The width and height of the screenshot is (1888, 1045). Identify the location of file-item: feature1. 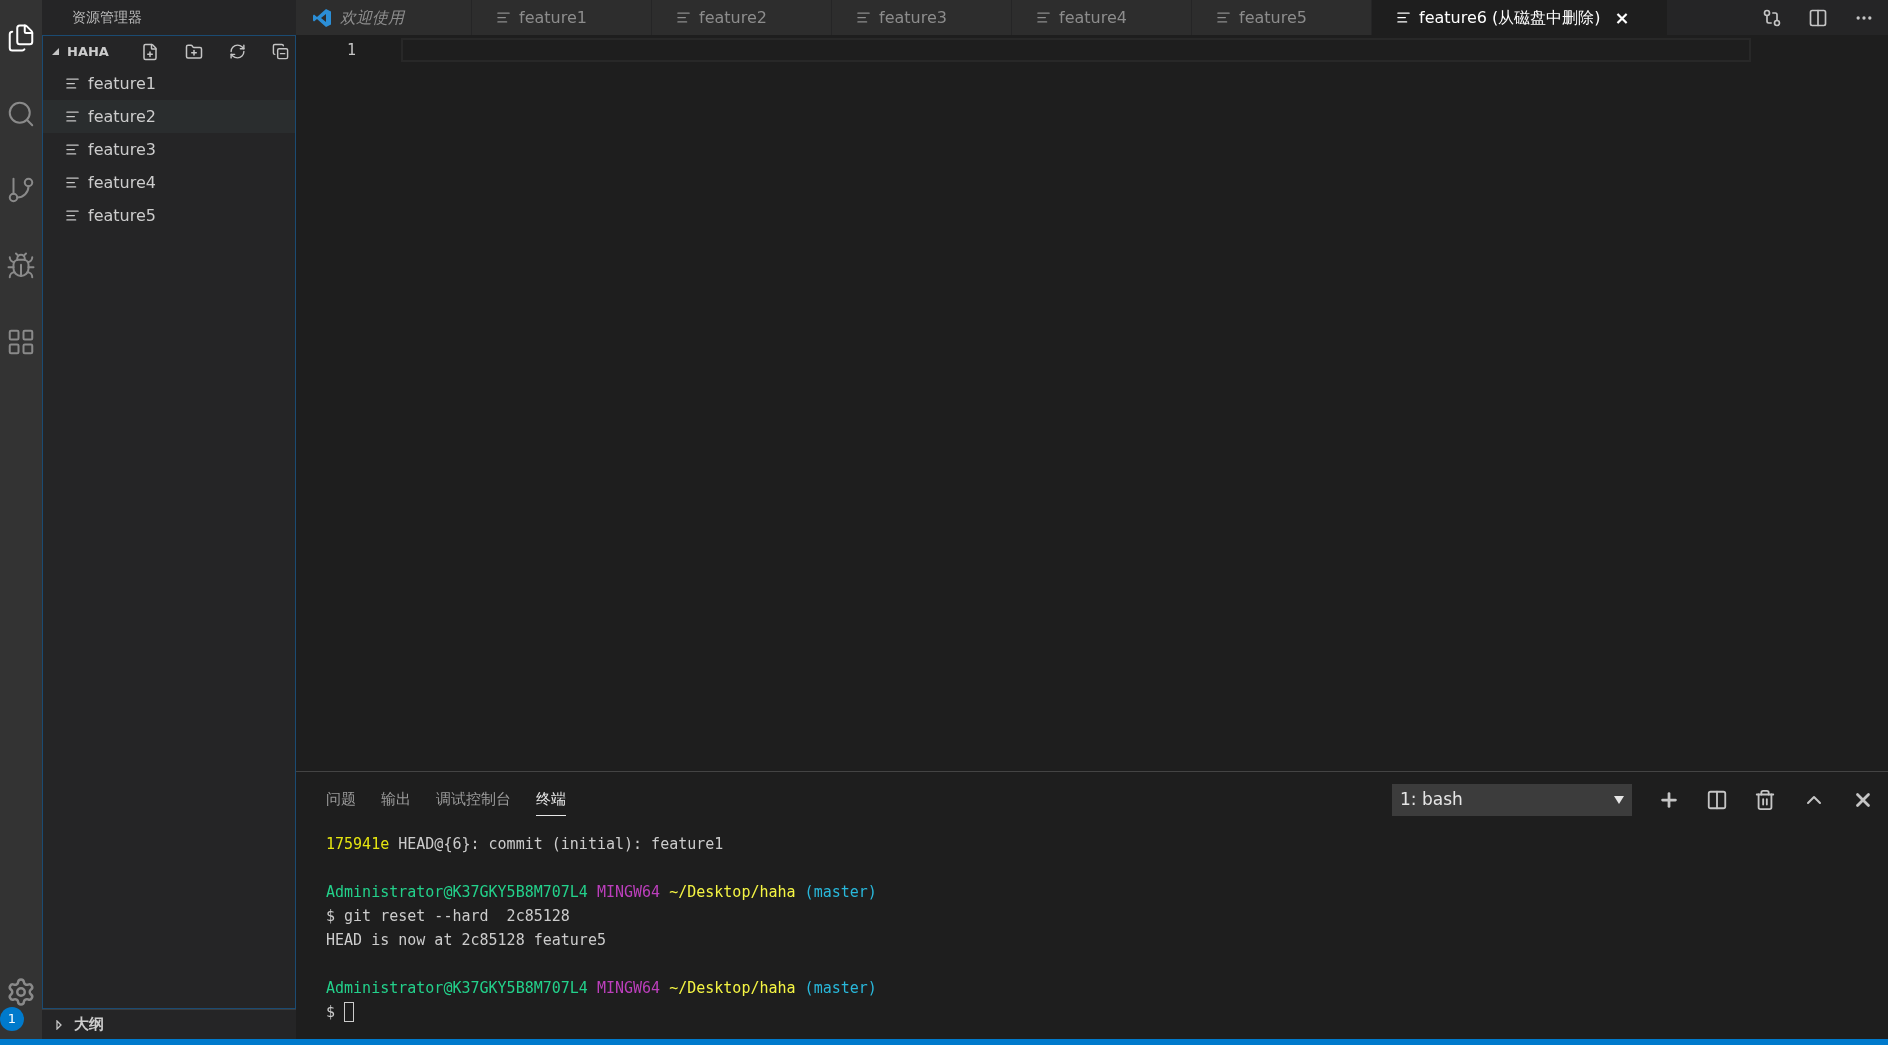
(169, 83).